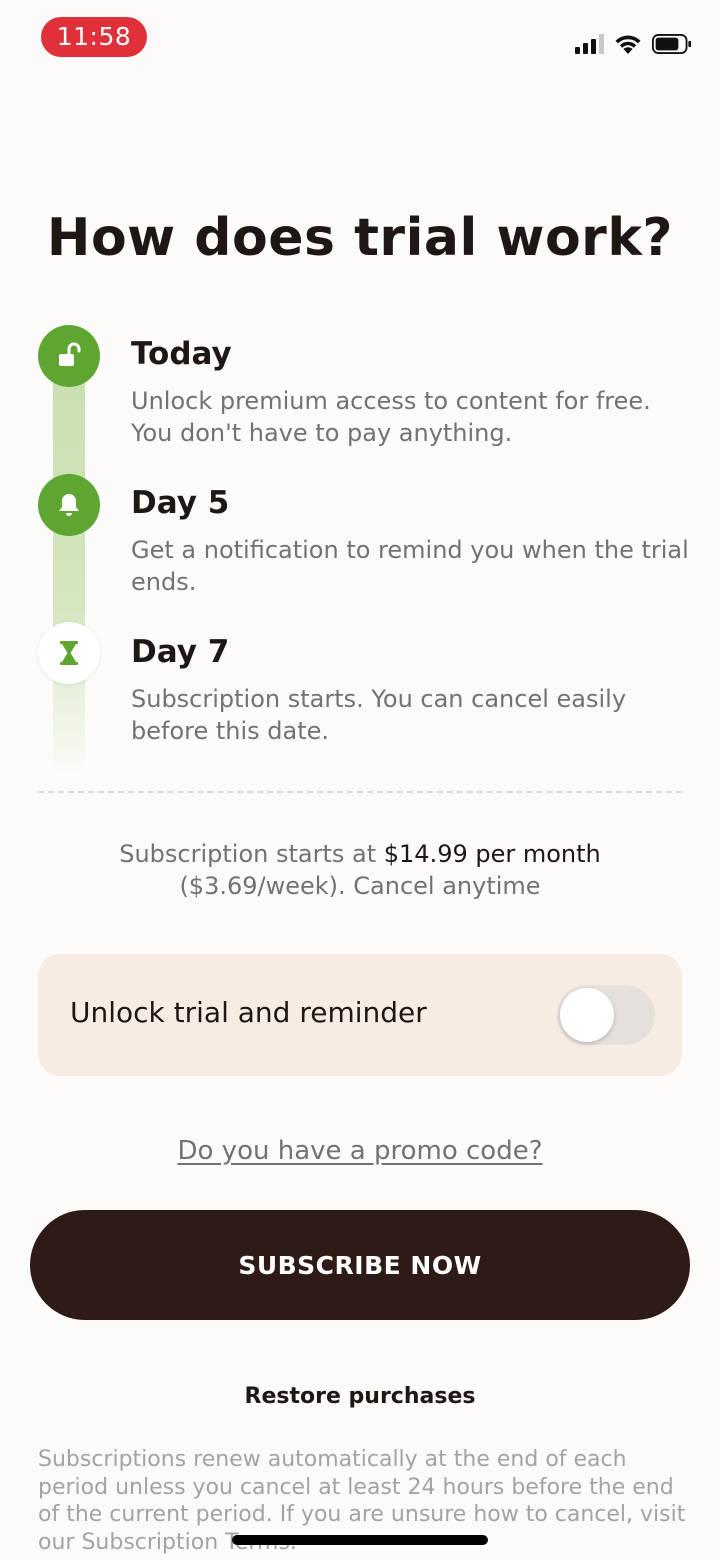 Image resolution: width=720 pixels, height=1560 pixels. I want to click on reminder-card: Unlock trial and reminder, so click(360, 1015).